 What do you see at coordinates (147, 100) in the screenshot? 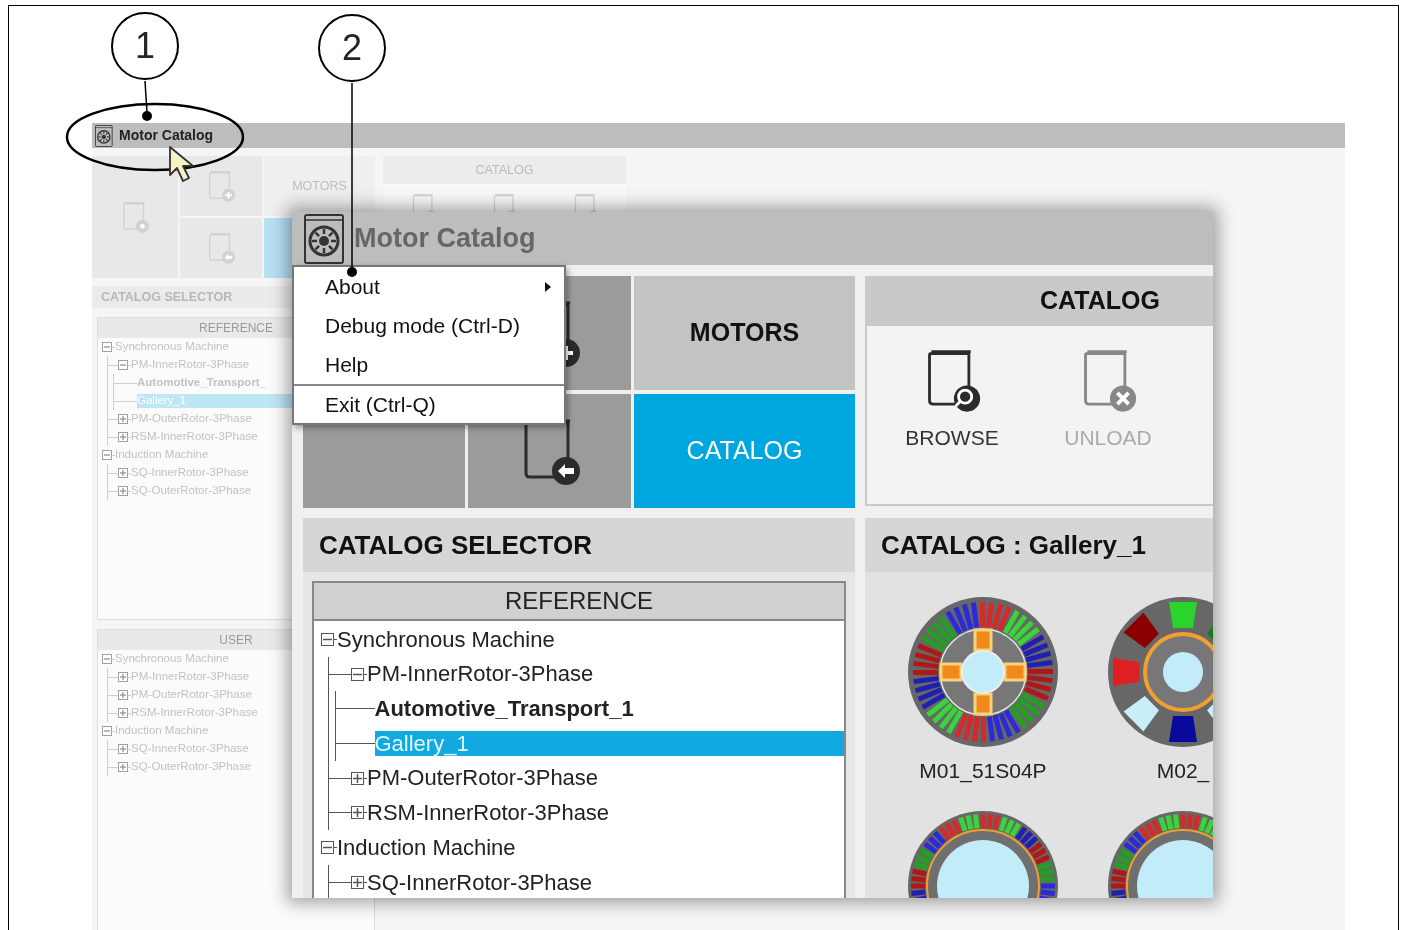
I see `leader-line` at bounding box center [147, 100].